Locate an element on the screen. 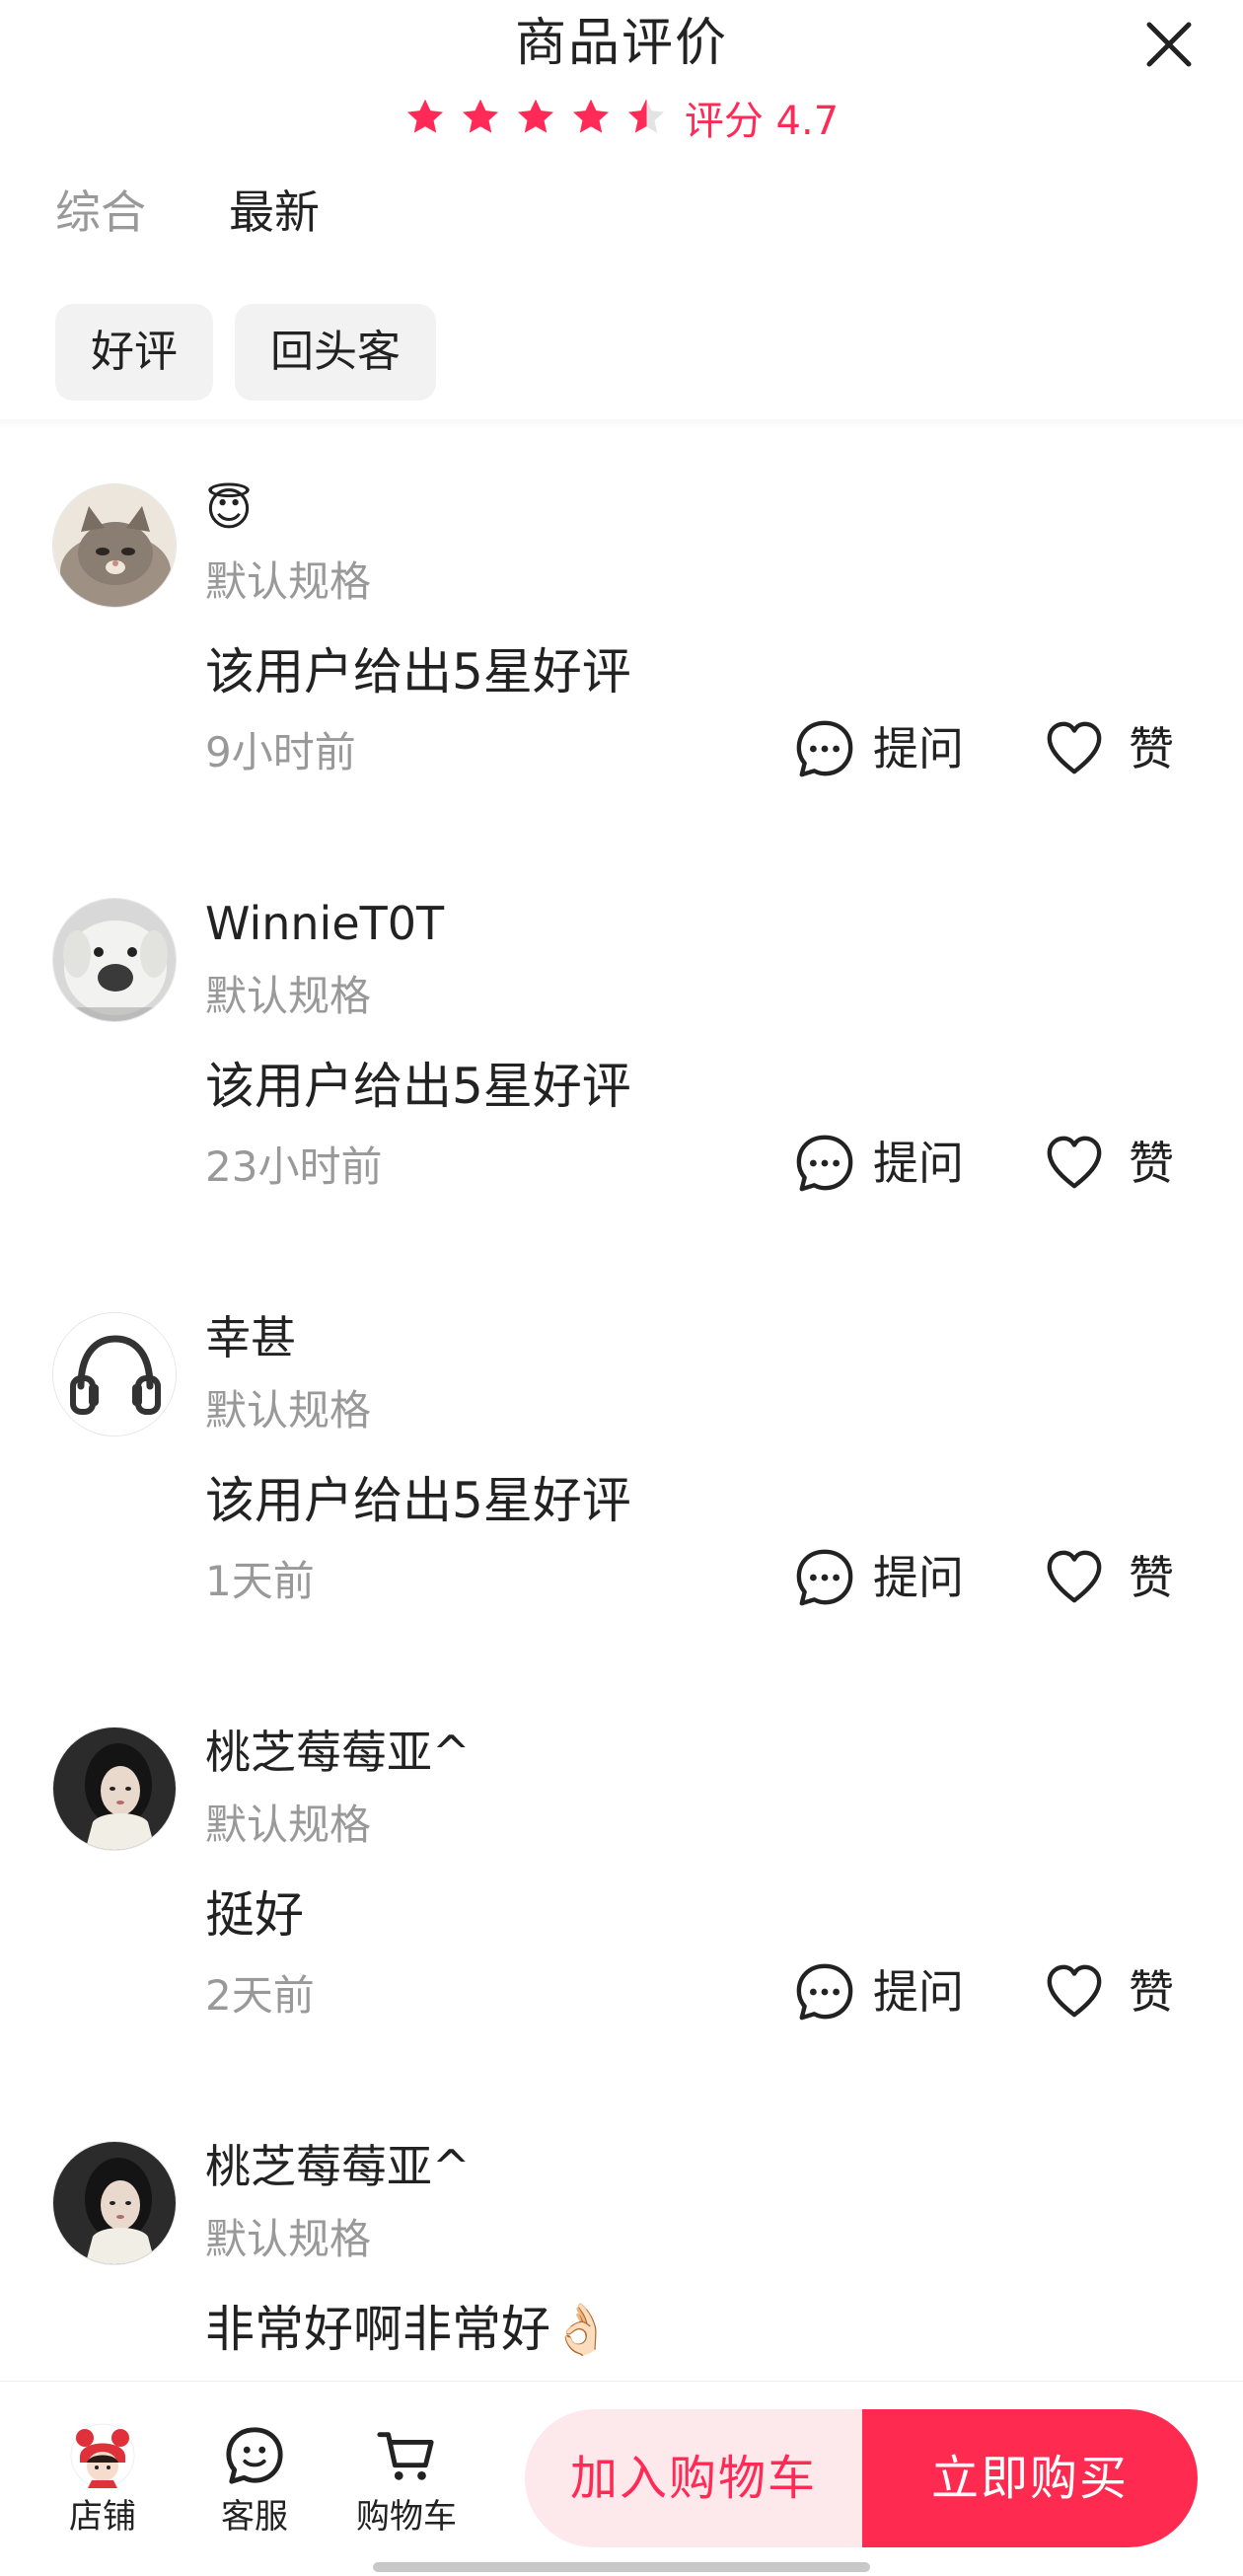 This screenshot has height=2576, width=1243. rating-stars is located at coordinates (535, 117).